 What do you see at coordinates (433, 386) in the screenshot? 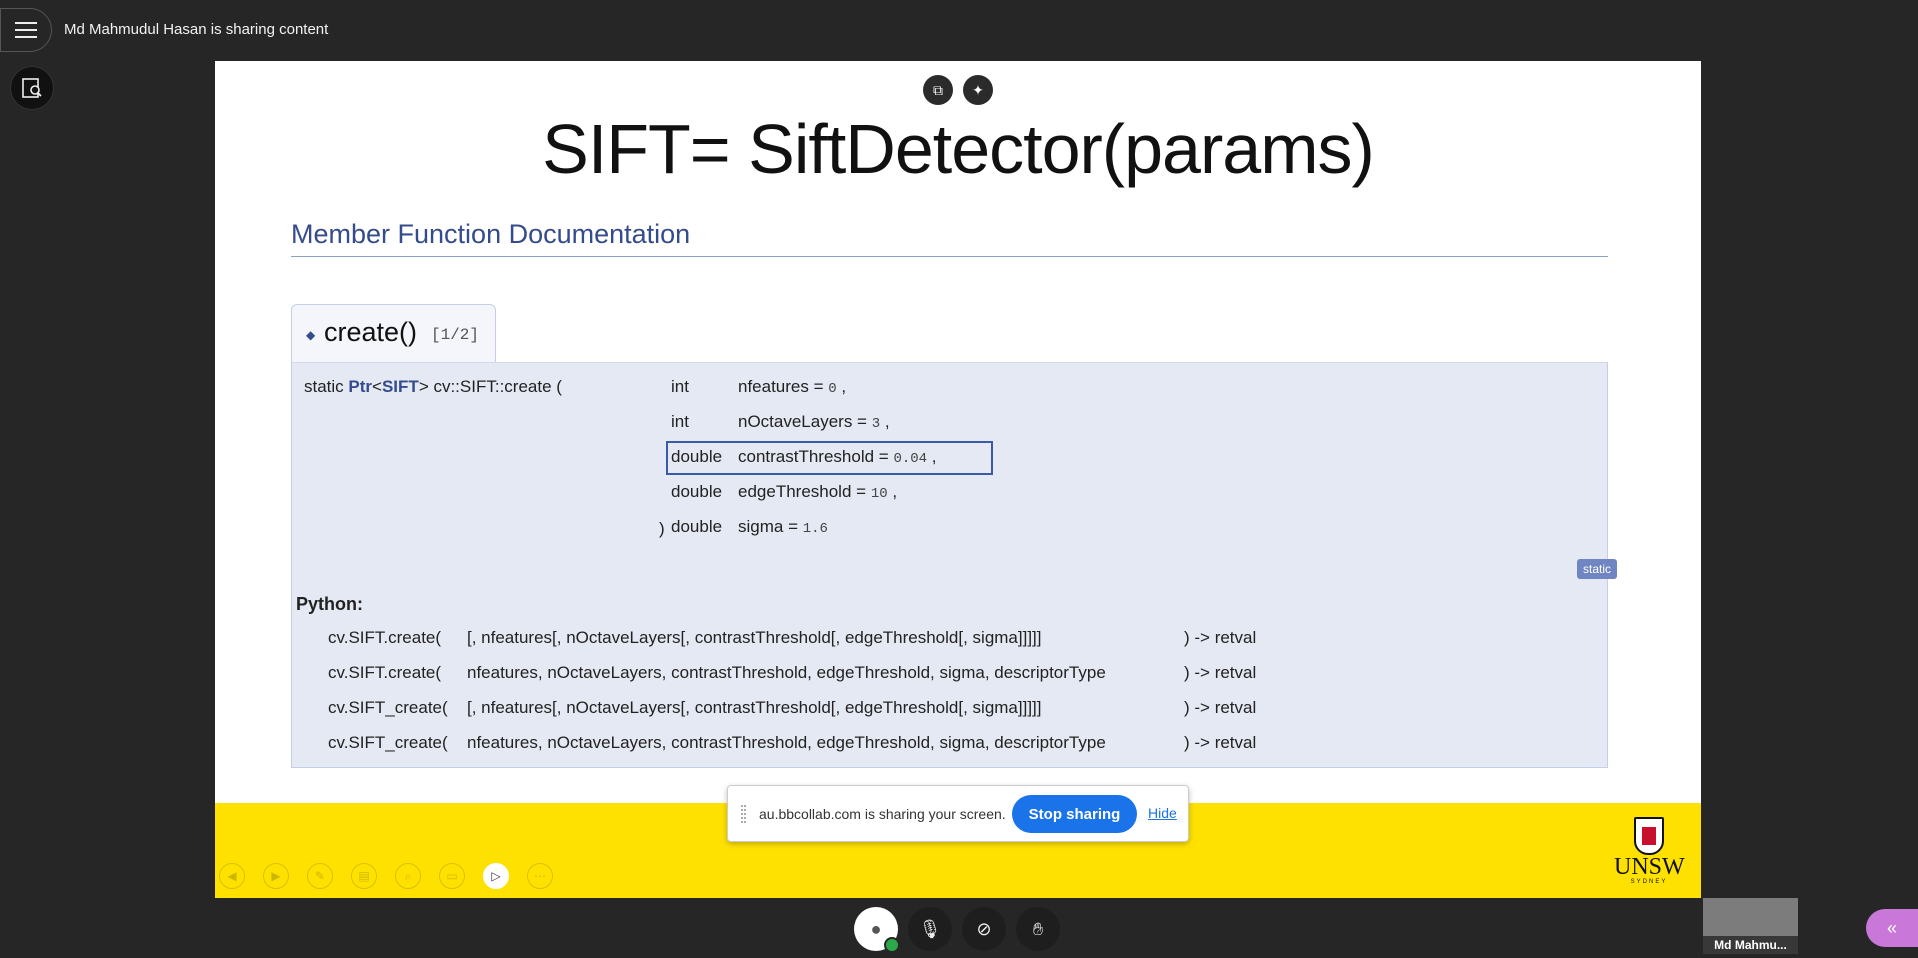
I see `signature-prefix: static Ptr<SIFT> cv::SIFT::create (` at bounding box center [433, 386].